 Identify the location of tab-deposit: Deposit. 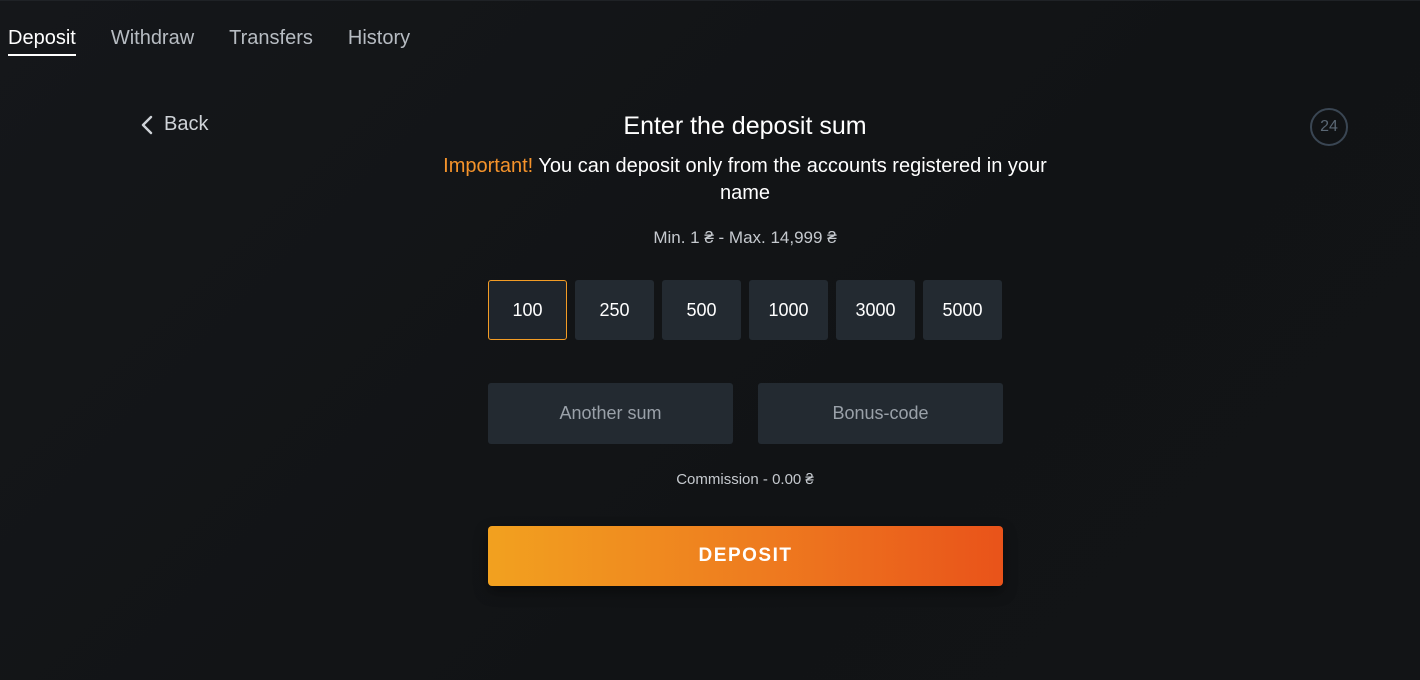
(42, 40).